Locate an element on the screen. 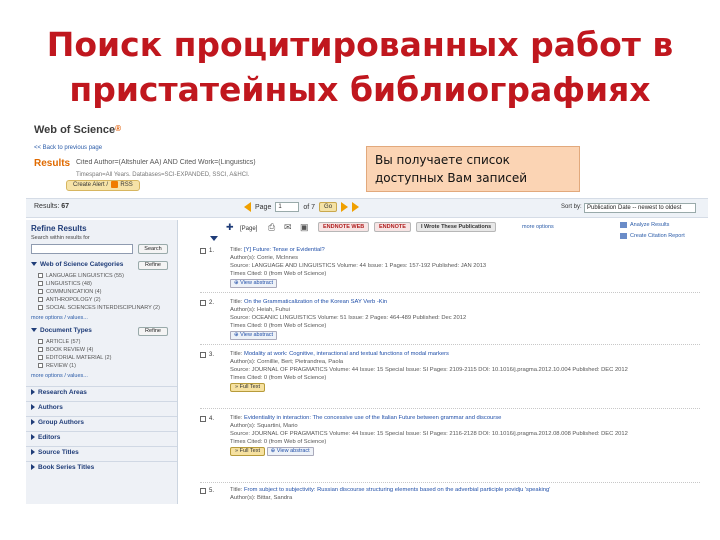  results-count-value: 67 is located at coordinates (65, 206).